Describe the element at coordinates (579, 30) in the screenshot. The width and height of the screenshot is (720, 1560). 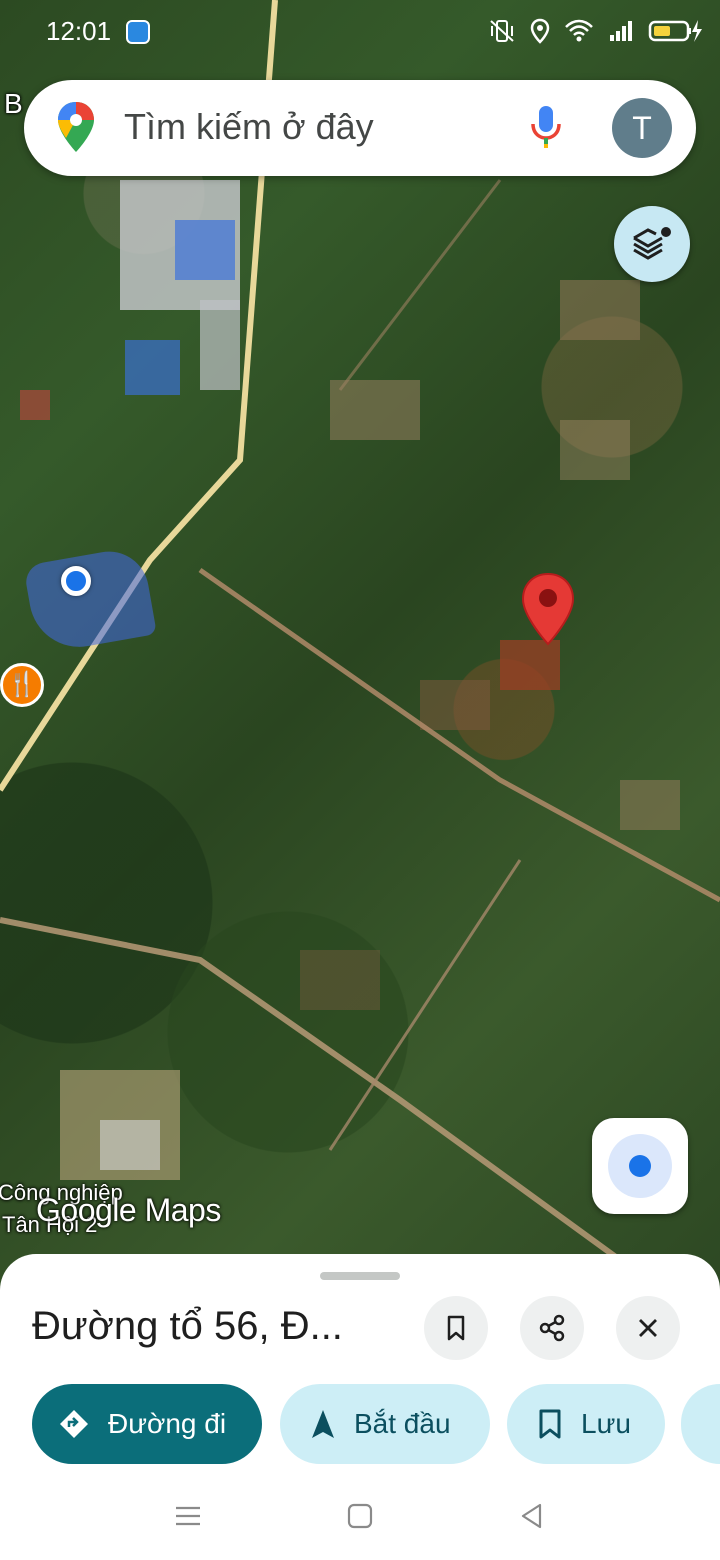
I see `wifi-icon` at that location.